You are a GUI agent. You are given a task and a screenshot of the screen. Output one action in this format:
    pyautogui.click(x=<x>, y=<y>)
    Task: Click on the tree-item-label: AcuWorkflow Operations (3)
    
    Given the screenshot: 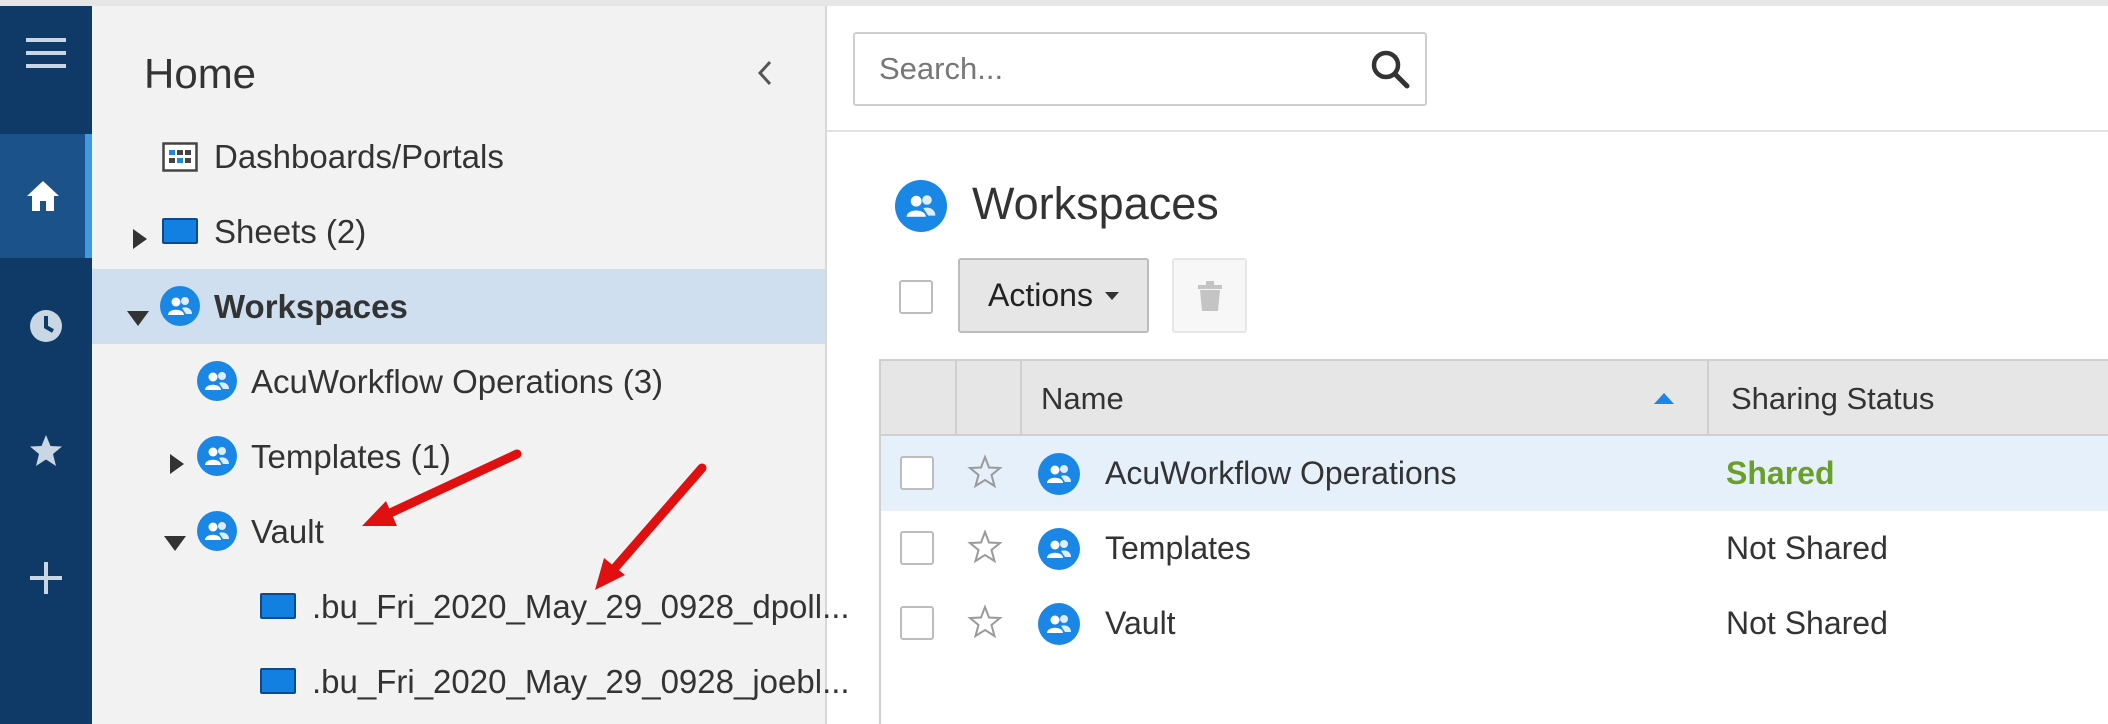 What is the action you would take?
    pyautogui.click(x=457, y=381)
    